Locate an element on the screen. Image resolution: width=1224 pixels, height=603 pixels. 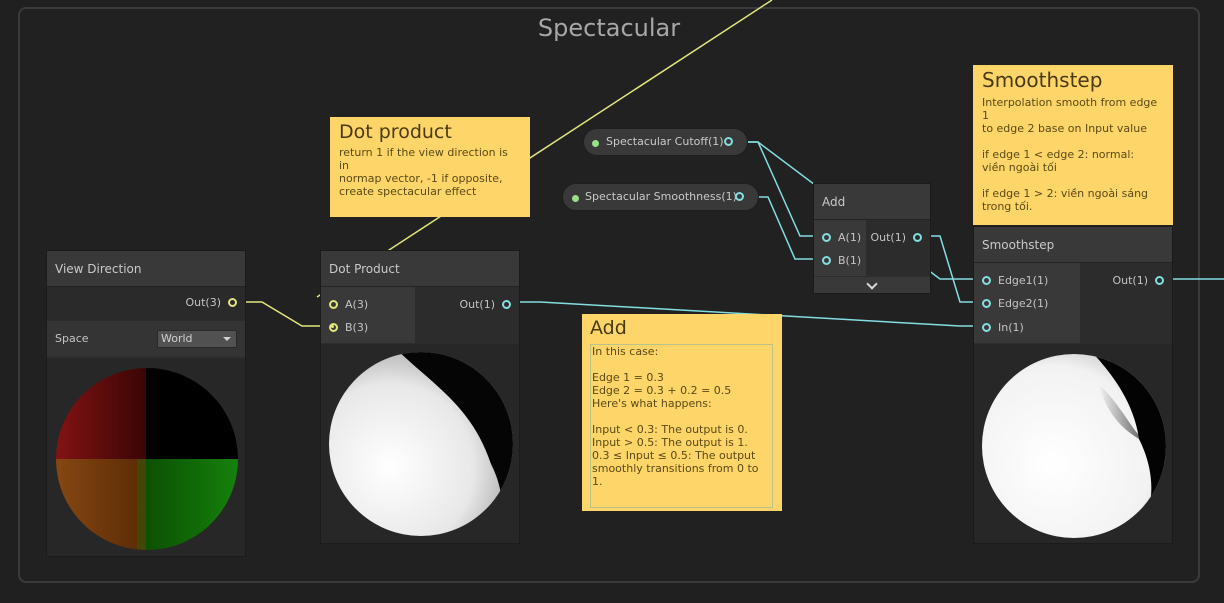
output-port-out: Out(3) is located at coordinates (211, 303).